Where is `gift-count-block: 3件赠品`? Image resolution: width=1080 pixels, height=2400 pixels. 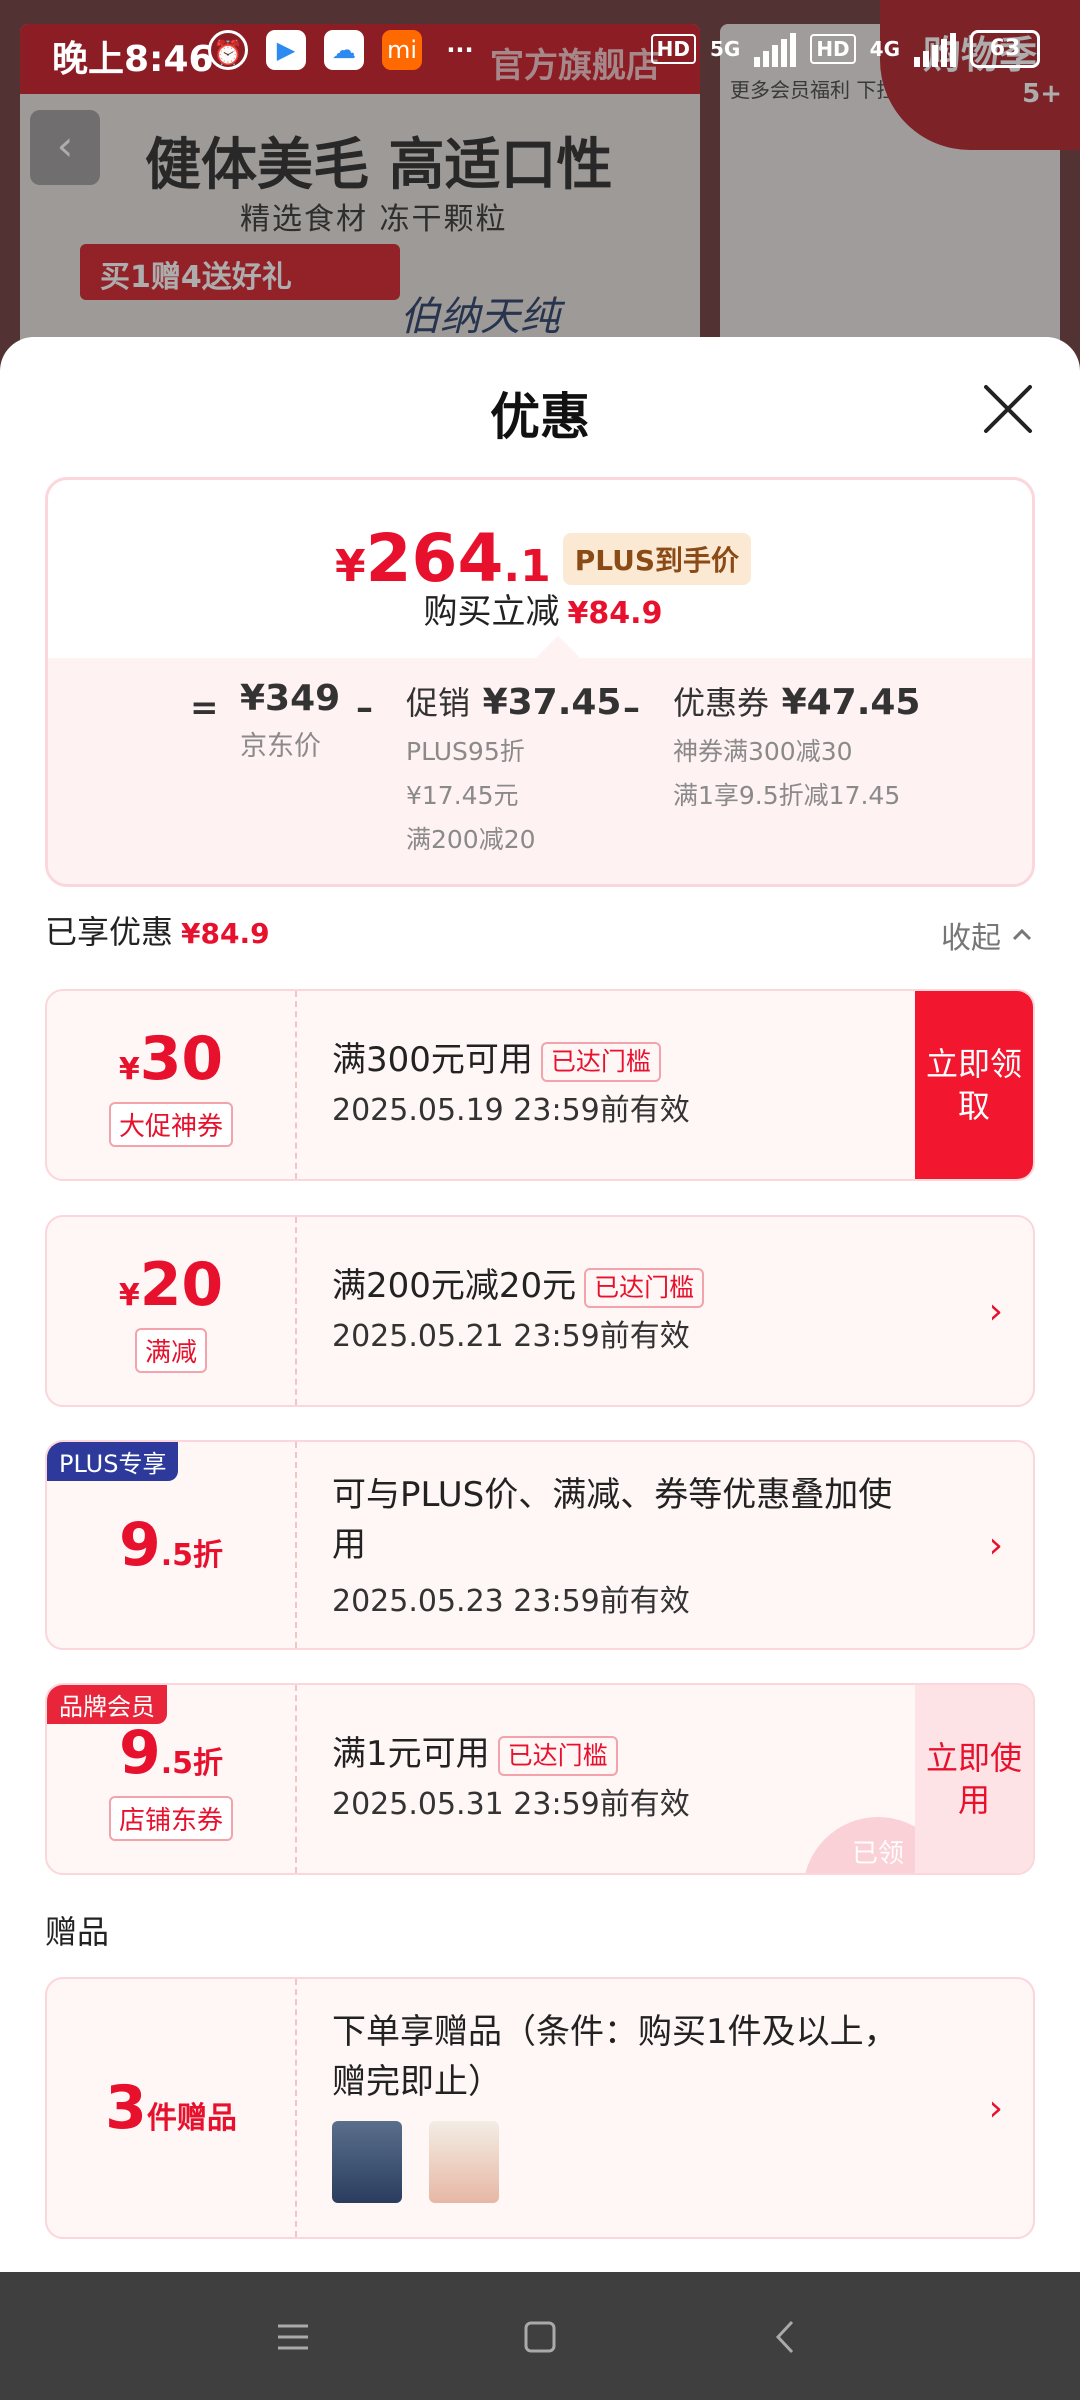 gift-count-block: 3件赠品 is located at coordinates (172, 2108).